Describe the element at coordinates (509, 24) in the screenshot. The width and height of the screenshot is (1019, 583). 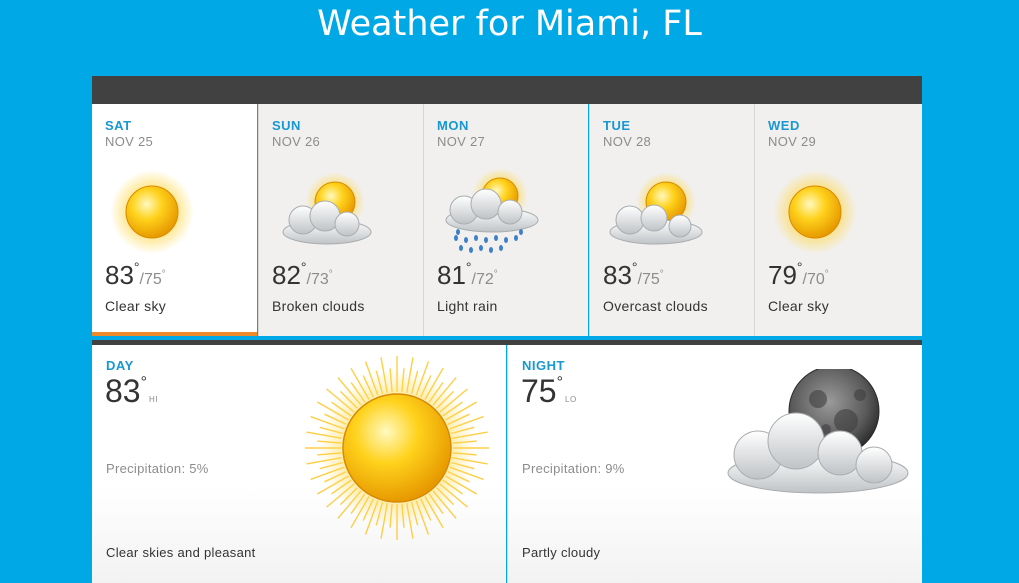
I see `page-title: Weather for Miami, FL` at that location.